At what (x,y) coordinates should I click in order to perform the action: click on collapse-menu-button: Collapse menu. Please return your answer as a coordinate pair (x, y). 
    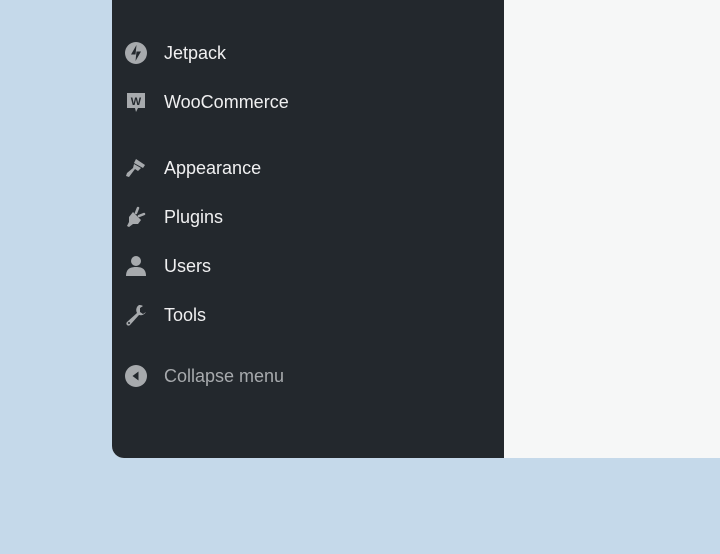
    Looking at the image, I should click on (308, 376).